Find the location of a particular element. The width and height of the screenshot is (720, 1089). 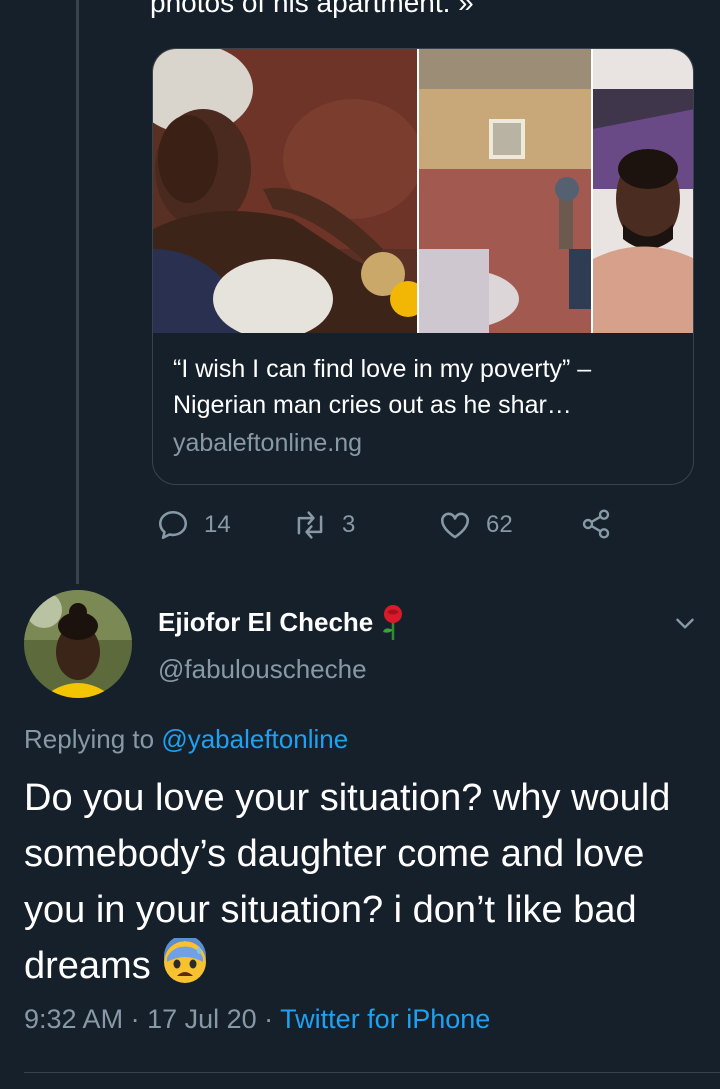

card-photo-room is located at coordinates (505, 191).